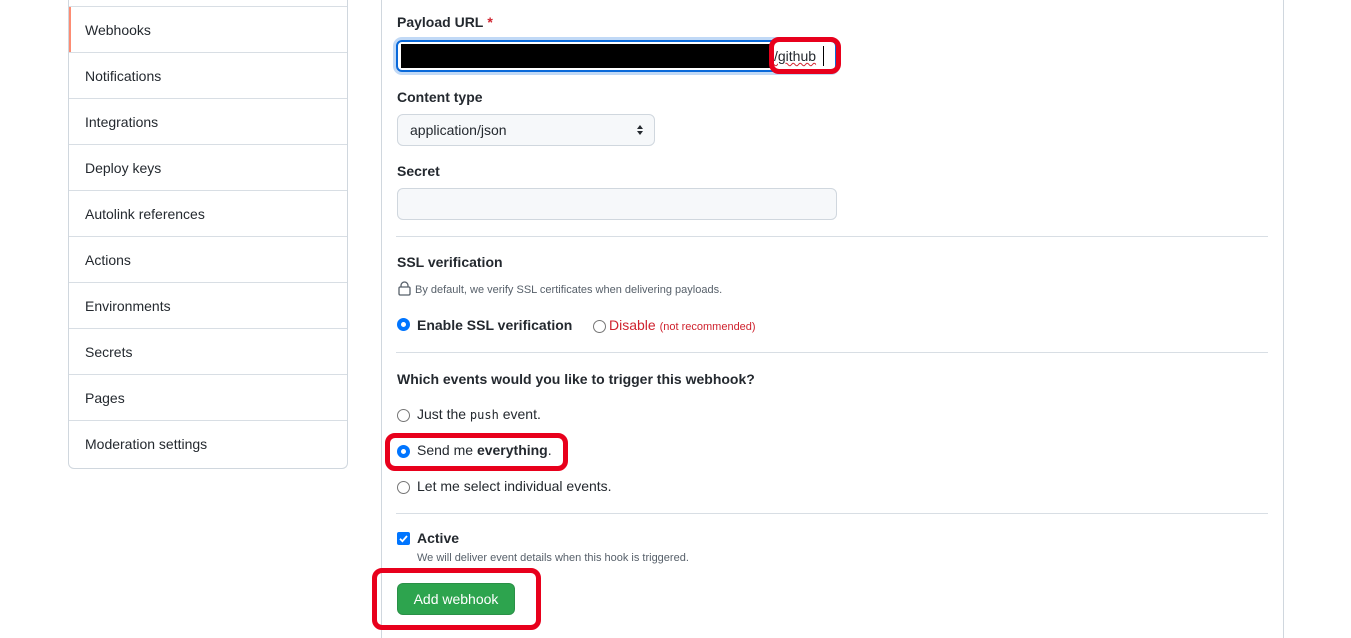  What do you see at coordinates (458, 130) in the screenshot?
I see `content-type-selected: application/json` at bounding box center [458, 130].